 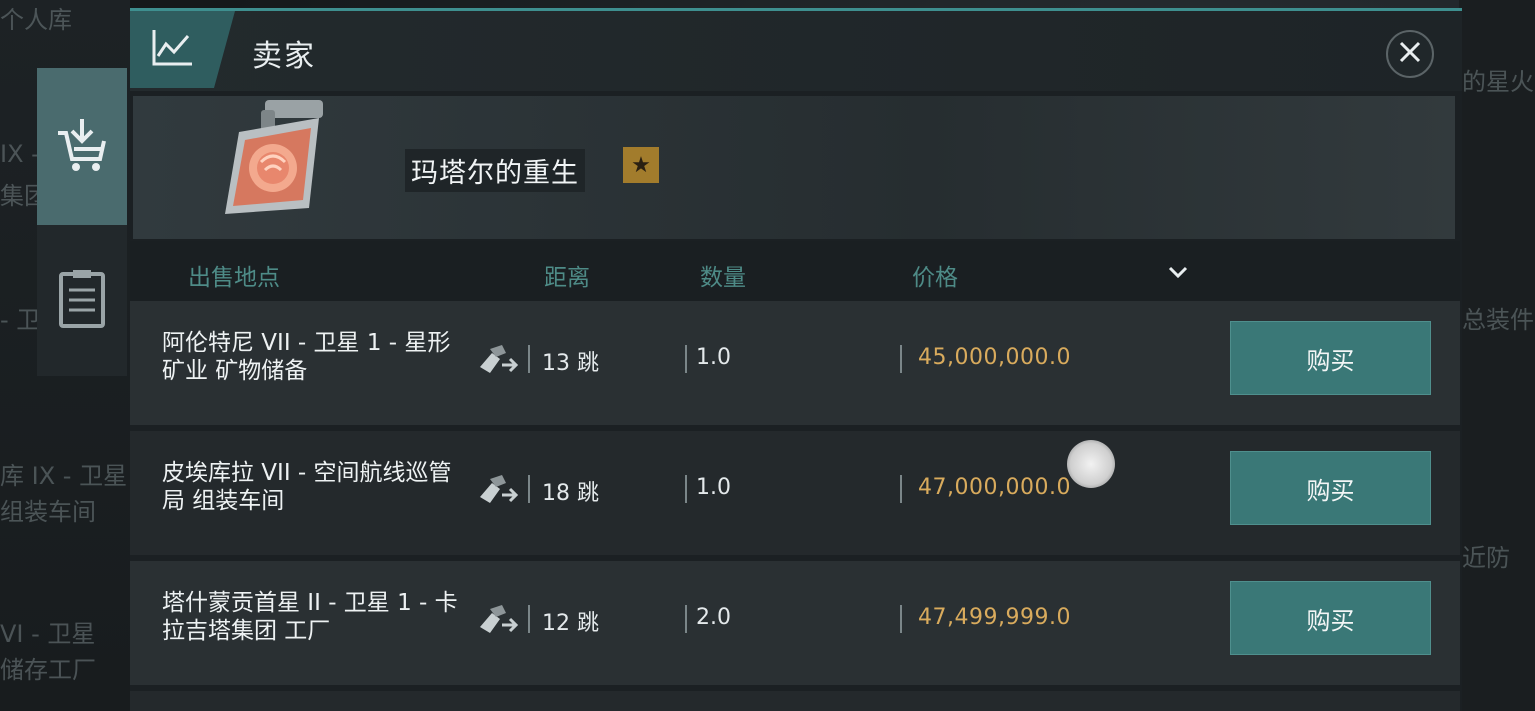 I want to click on column-quantity: 数量, so click(x=723, y=275).